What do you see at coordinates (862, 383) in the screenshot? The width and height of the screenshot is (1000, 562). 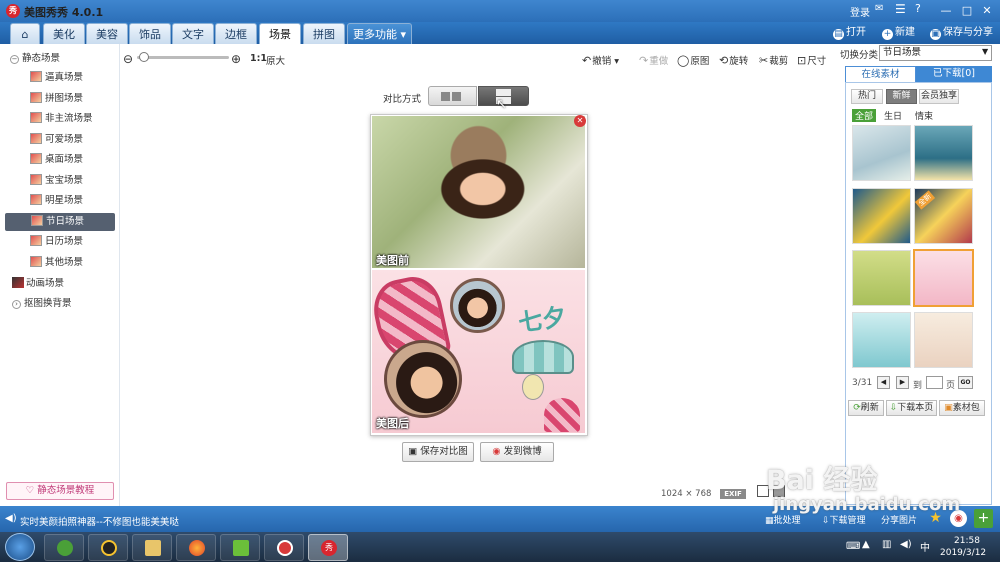 I see `page-indicator: 3/31` at bounding box center [862, 383].